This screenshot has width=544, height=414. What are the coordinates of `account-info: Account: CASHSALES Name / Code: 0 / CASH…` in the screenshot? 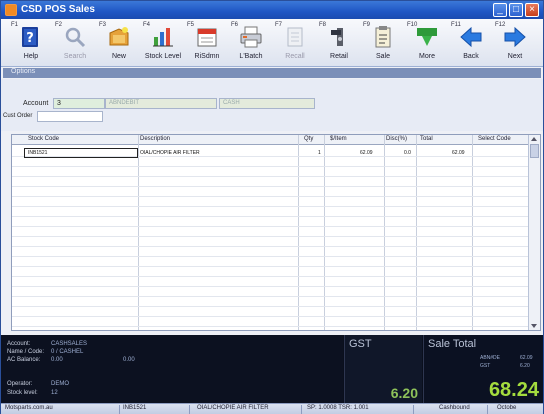 It's located at (172, 369).